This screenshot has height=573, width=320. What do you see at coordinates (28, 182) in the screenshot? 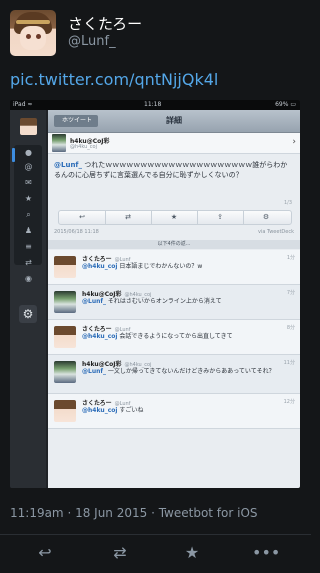
I see `messages-icon: ✉` at bounding box center [28, 182].